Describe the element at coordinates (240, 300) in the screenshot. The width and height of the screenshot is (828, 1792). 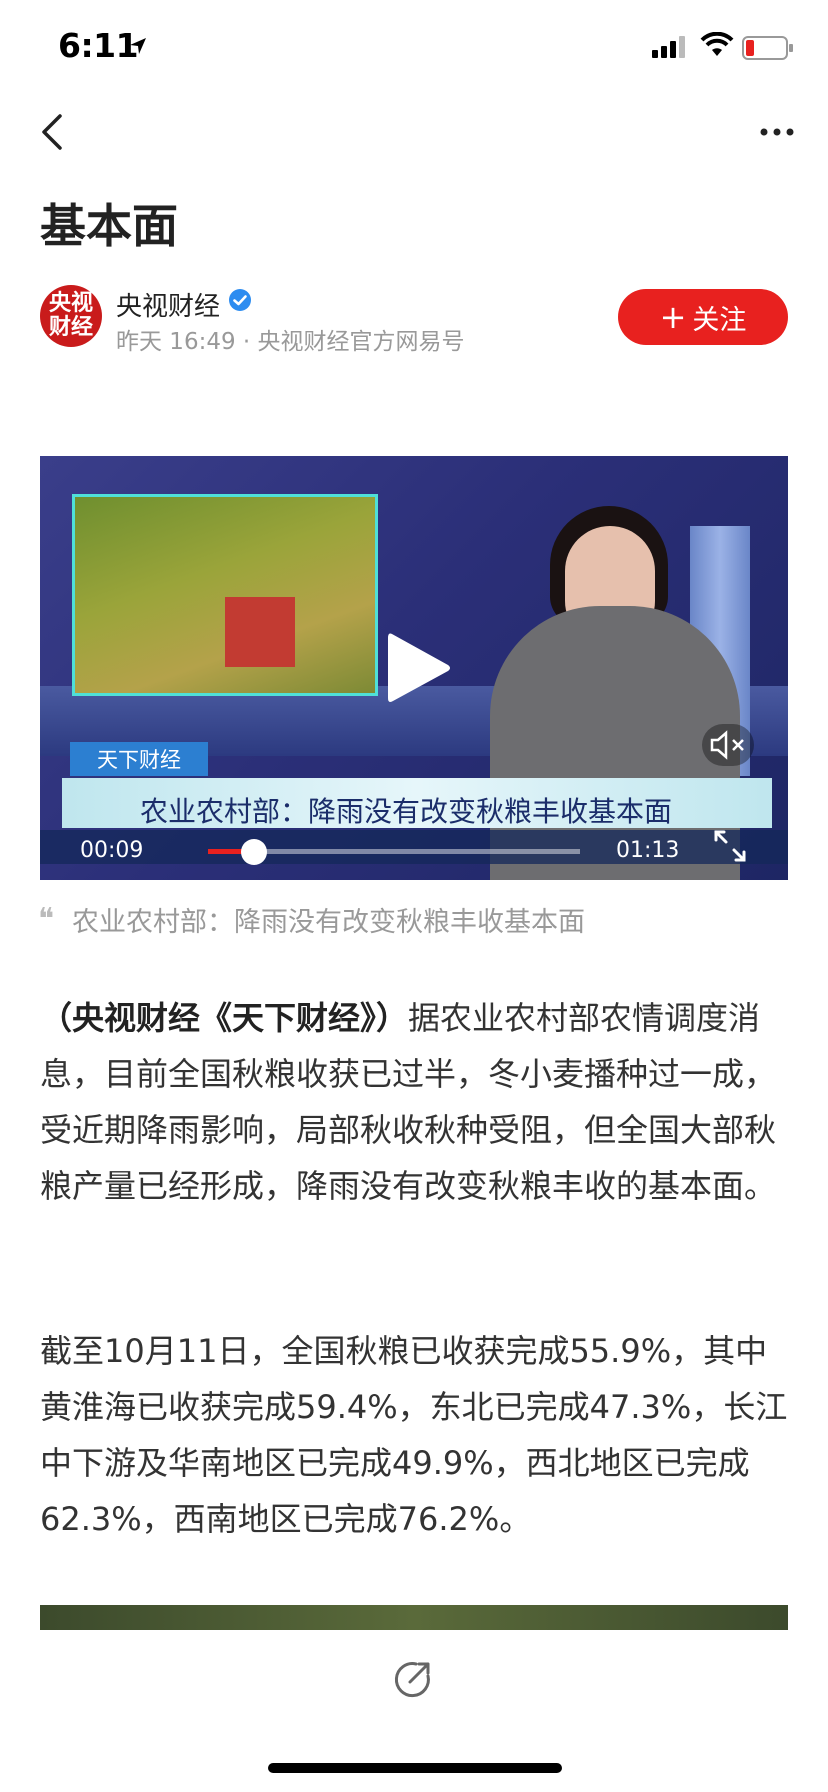
I see `verified-badge-icon` at that location.